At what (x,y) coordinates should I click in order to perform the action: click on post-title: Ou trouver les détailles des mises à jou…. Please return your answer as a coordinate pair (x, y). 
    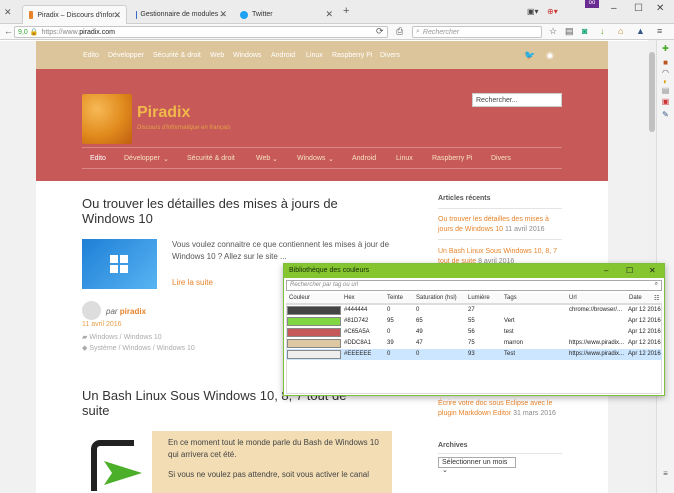
    Looking at the image, I should click on (227, 211).